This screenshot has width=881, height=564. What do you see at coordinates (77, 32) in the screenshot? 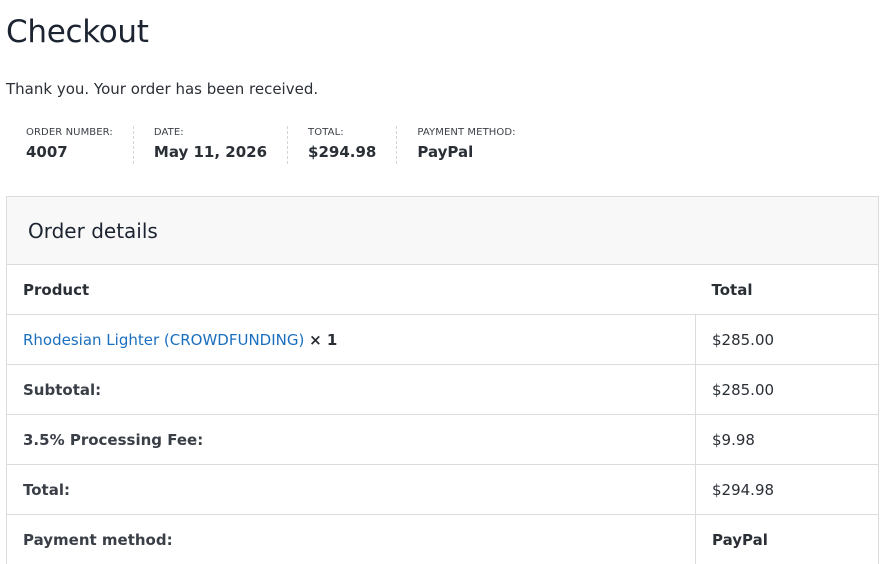
I see `page-title: Checkout` at bounding box center [77, 32].